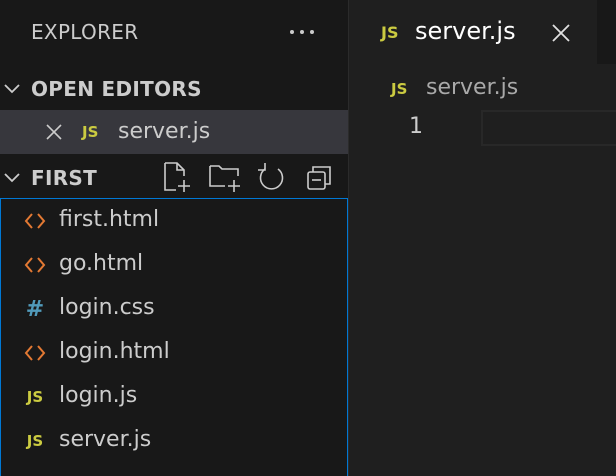 The width and height of the screenshot is (616, 476). I want to click on tab-label: server.js, so click(465, 31).